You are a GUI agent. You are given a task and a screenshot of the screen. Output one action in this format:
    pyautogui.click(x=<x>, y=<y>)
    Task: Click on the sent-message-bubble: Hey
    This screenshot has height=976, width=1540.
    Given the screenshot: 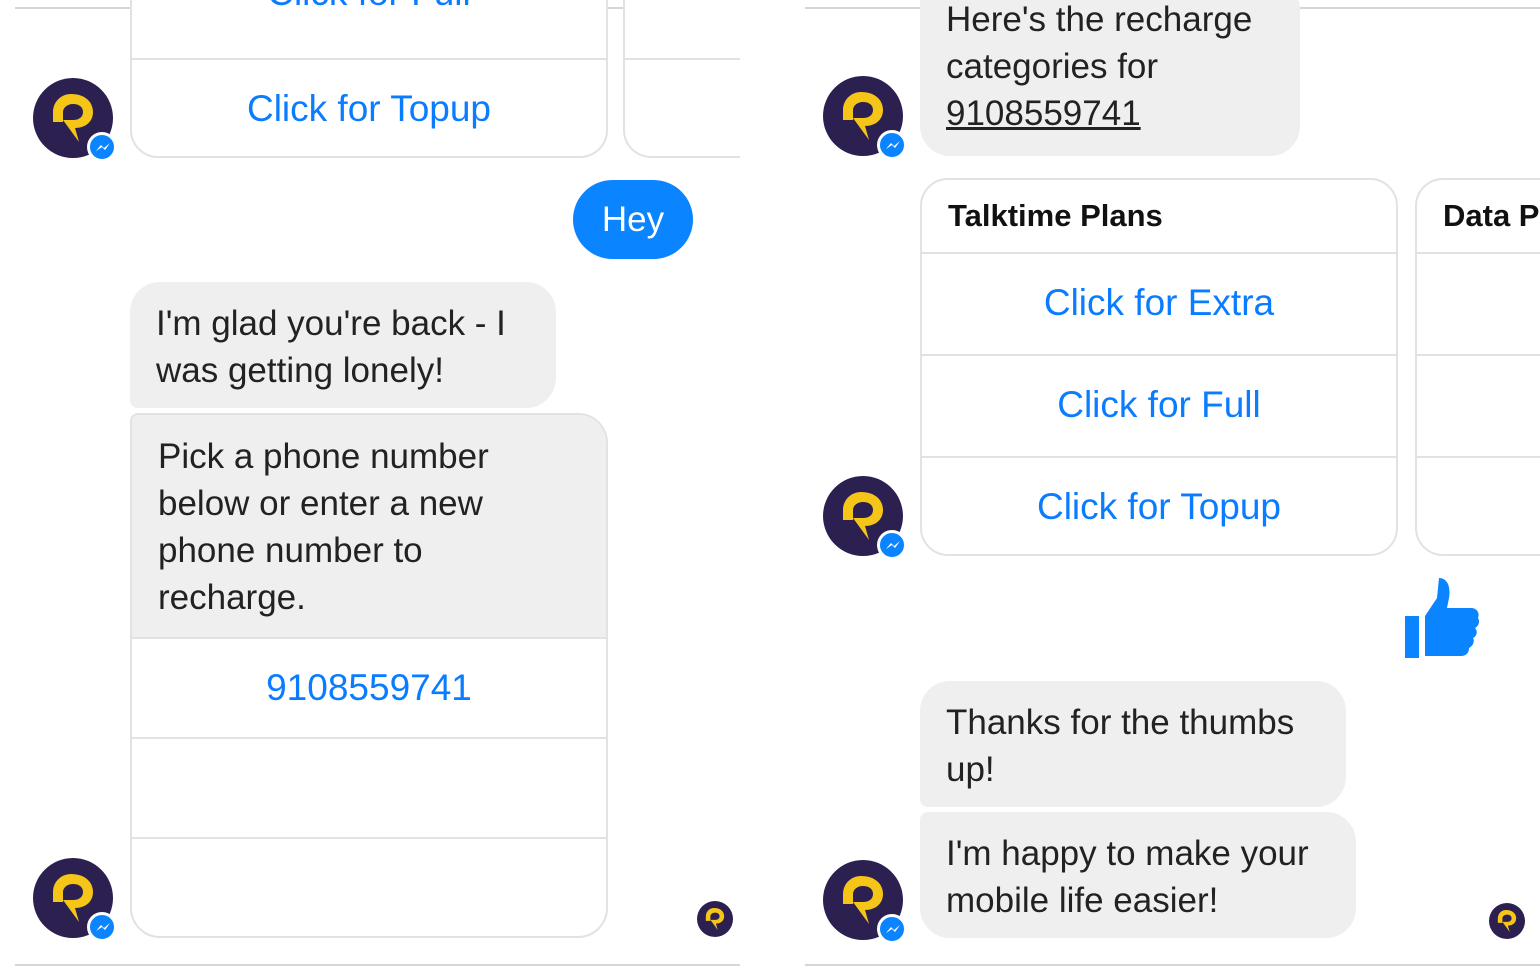 What is the action you would take?
    pyautogui.click(x=633, y=219)
    